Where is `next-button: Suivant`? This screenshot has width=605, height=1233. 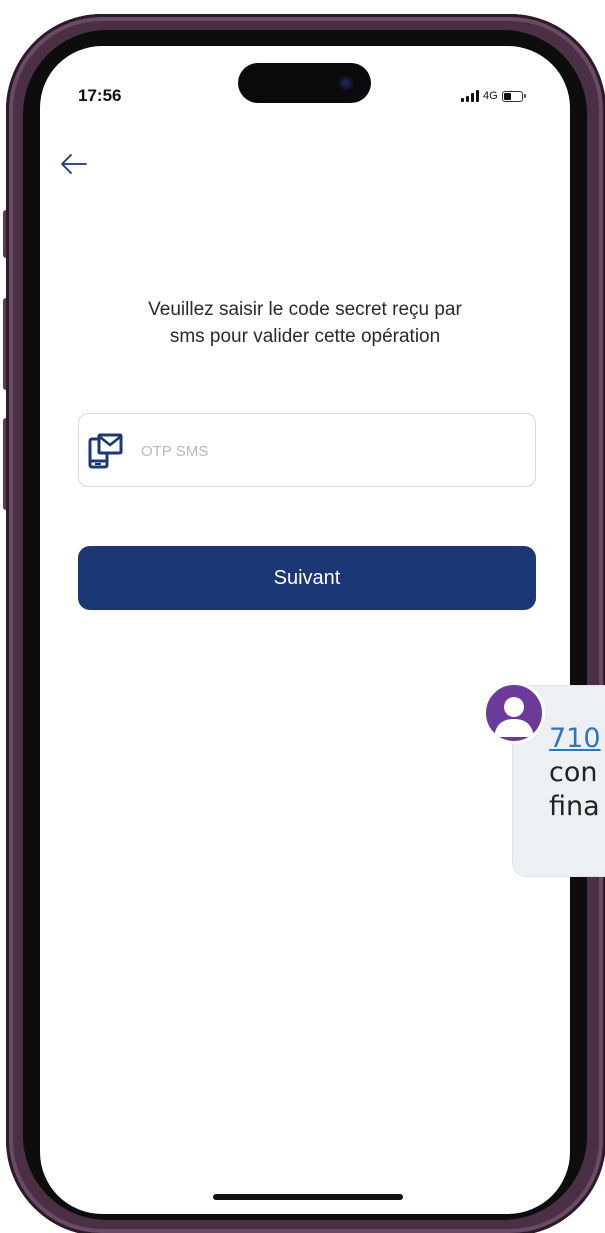 next-button: Suivant is located at coordinates (307, 578).